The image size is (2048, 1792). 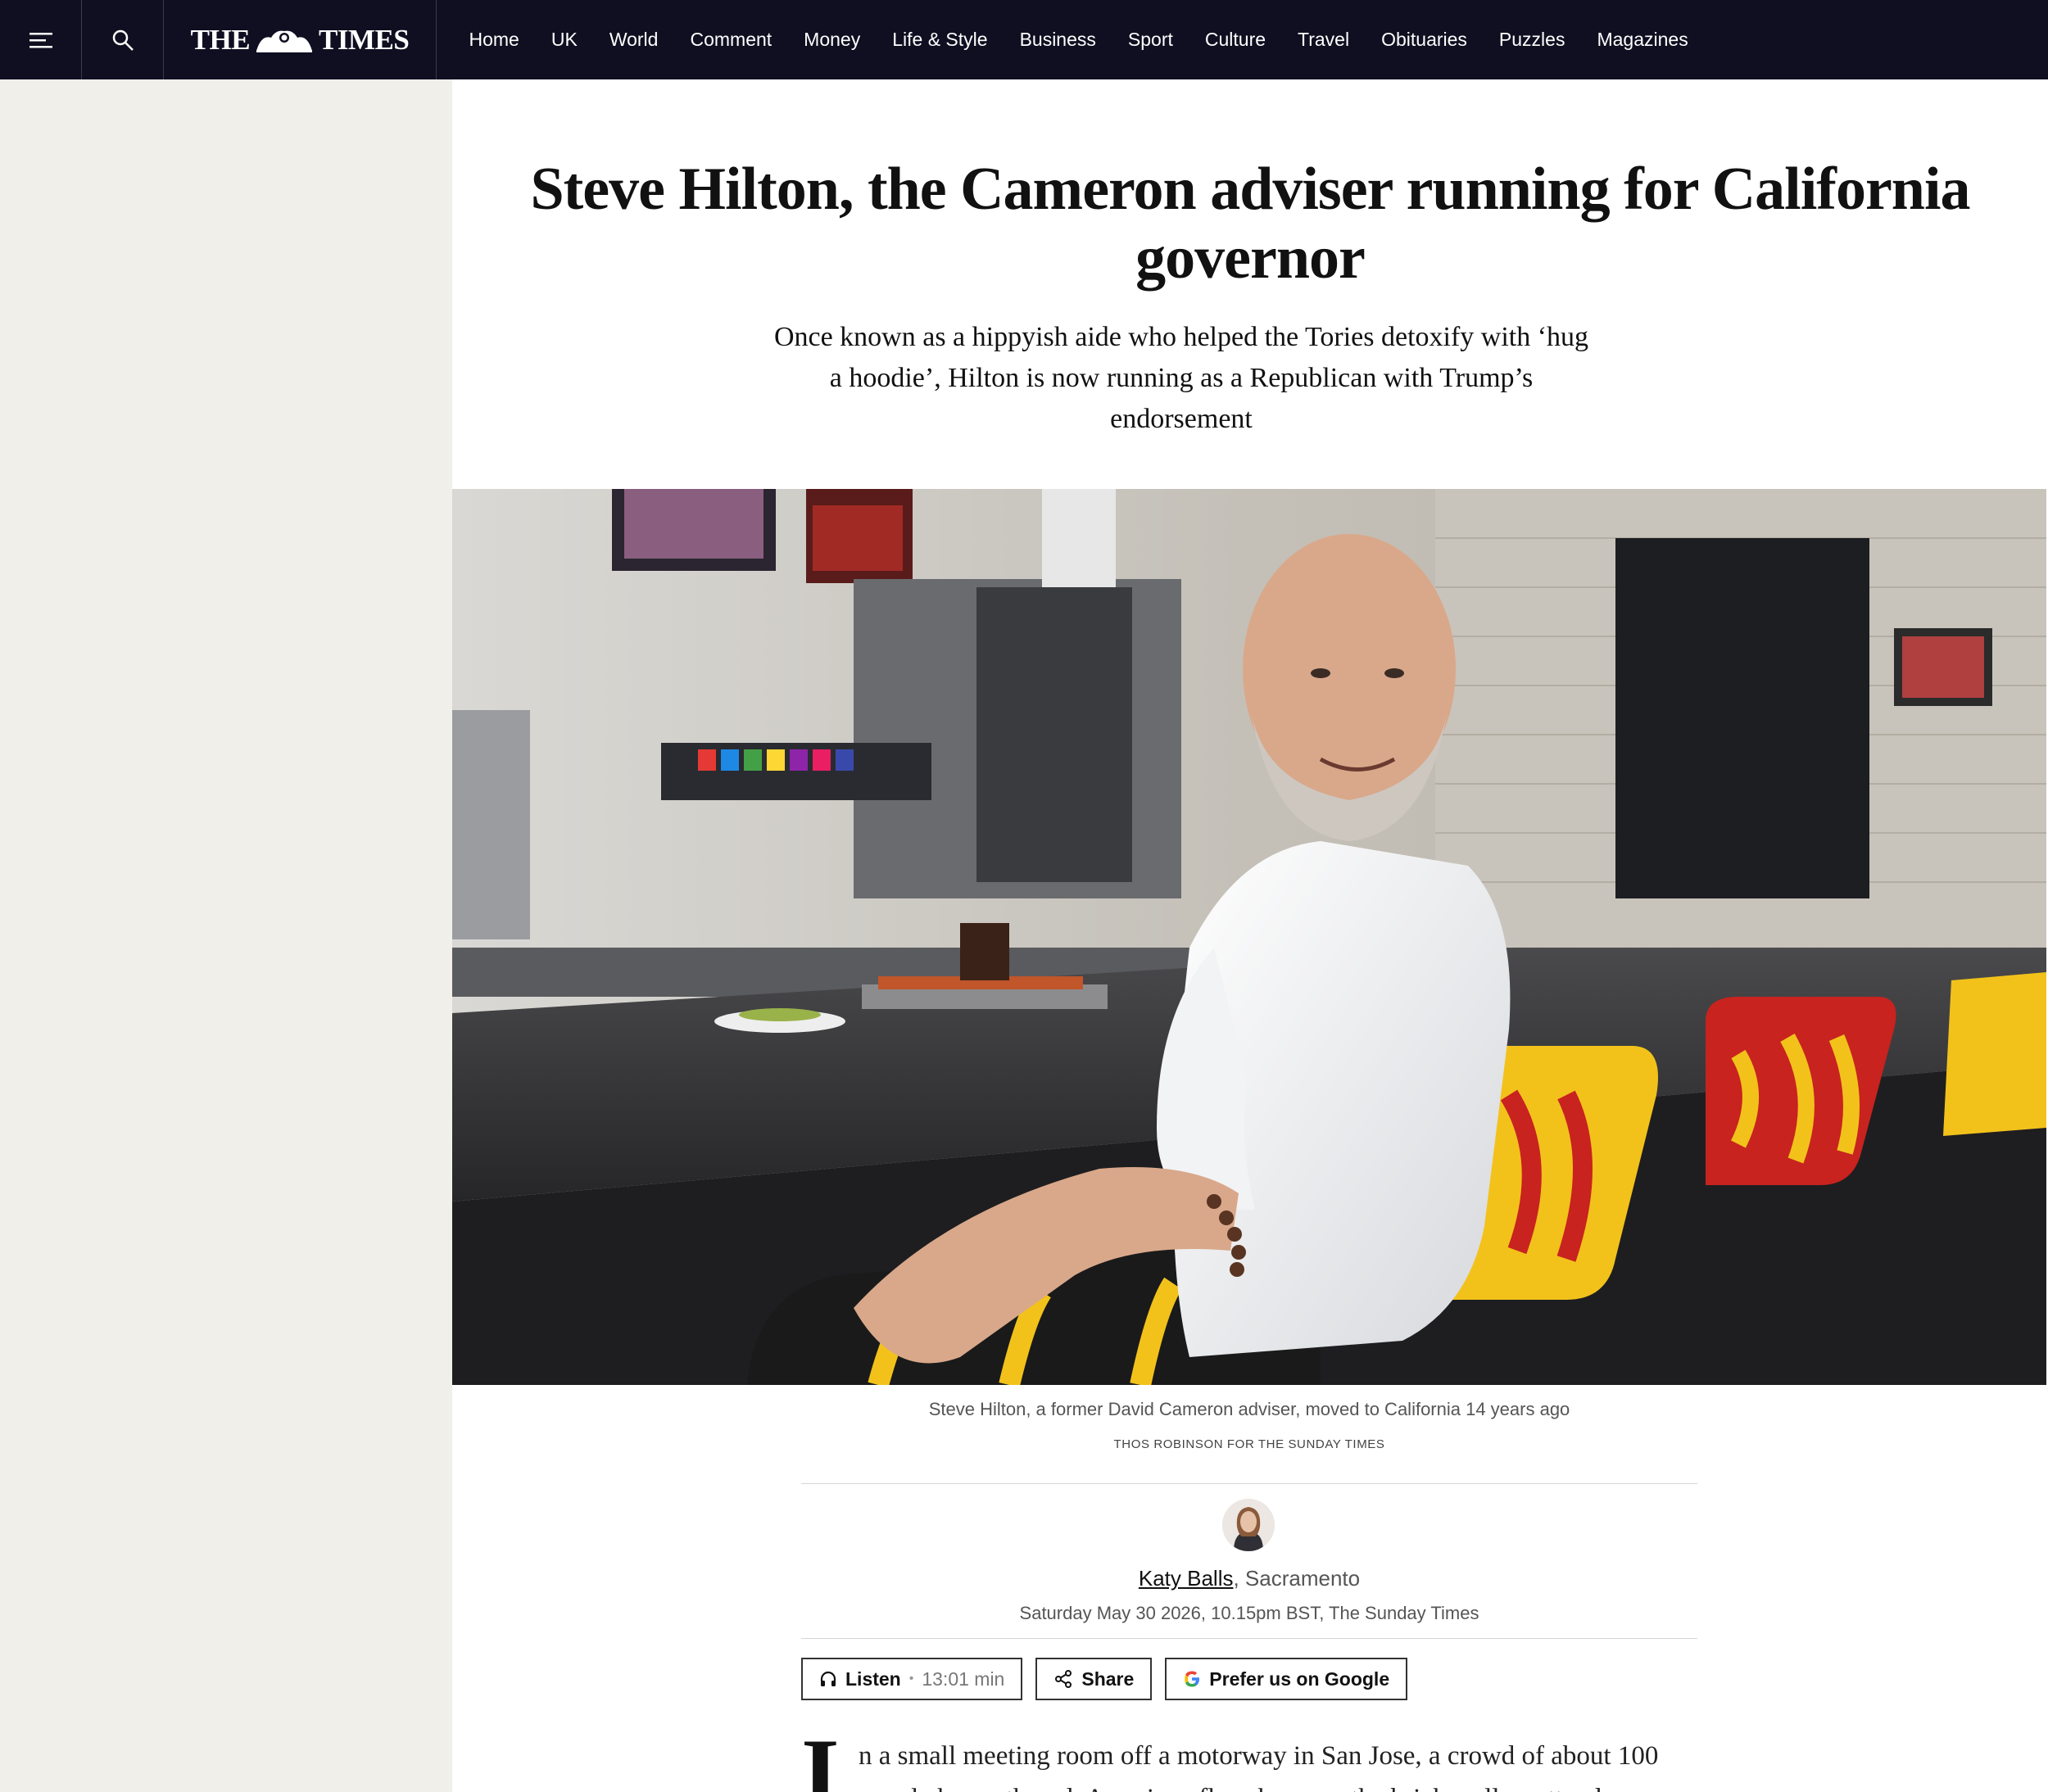 What do you see at coordinates (1642, 40) in the screenshot?
I see `nav-item-magazines: Magazines` at bounding box center [1642, 40].